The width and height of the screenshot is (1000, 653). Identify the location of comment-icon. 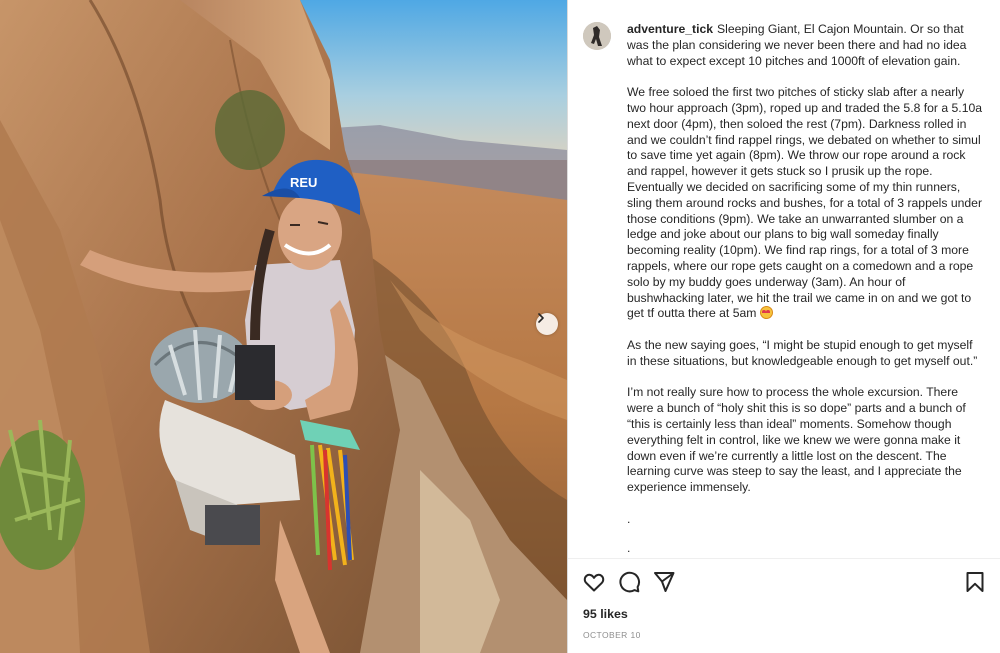
(630, 582).